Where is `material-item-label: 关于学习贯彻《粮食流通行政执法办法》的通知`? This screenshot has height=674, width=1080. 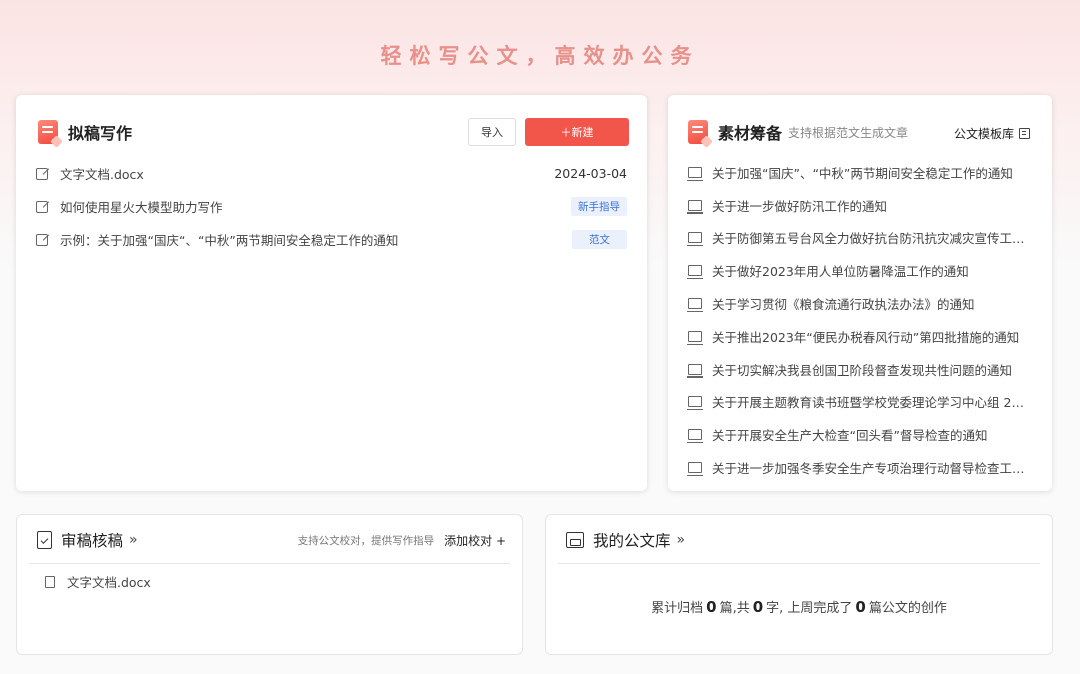
material-item-label: 关于学习贯彻《粮食流通行政执法办法》的通知 is located at coordinates (843, 305).